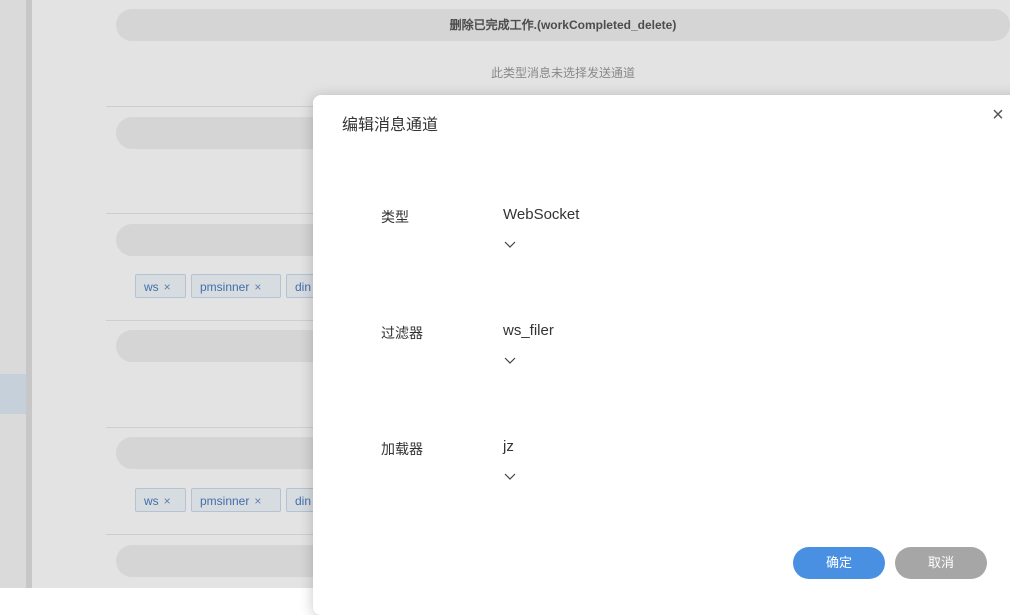 The image size is (1010, 615). Describe the element at coordinates (390, 125) in the screenshot. I see `dialog-title: 编辑消息通道` at that location.